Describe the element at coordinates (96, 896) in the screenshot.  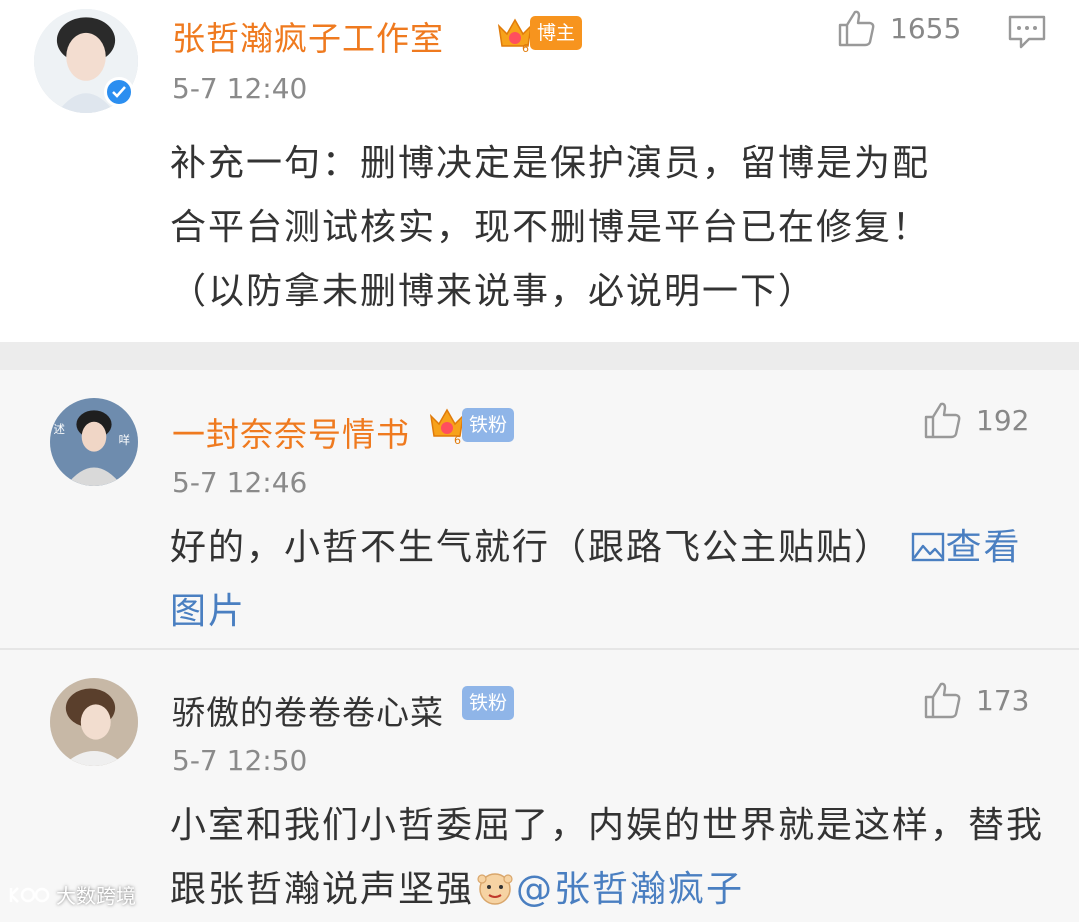
I see `watermark-text: 大数跨境` at that location.